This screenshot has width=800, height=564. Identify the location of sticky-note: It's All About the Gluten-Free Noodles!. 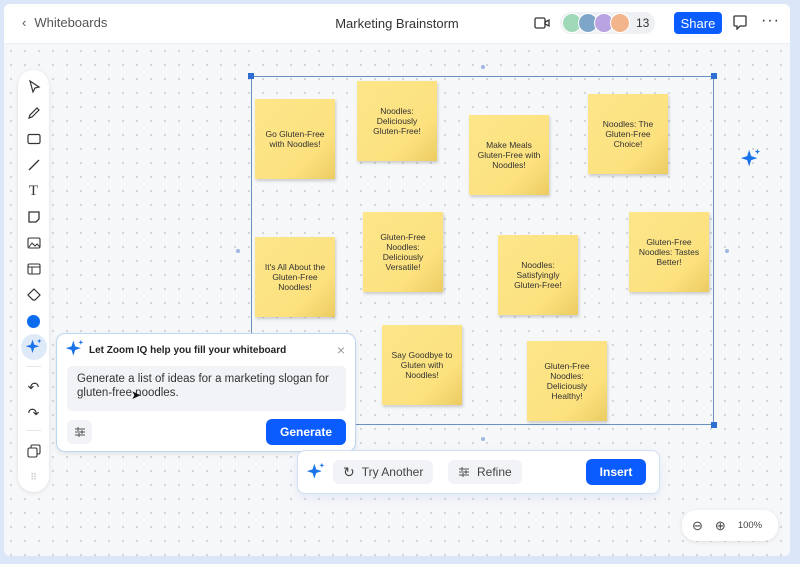
(295, 277).